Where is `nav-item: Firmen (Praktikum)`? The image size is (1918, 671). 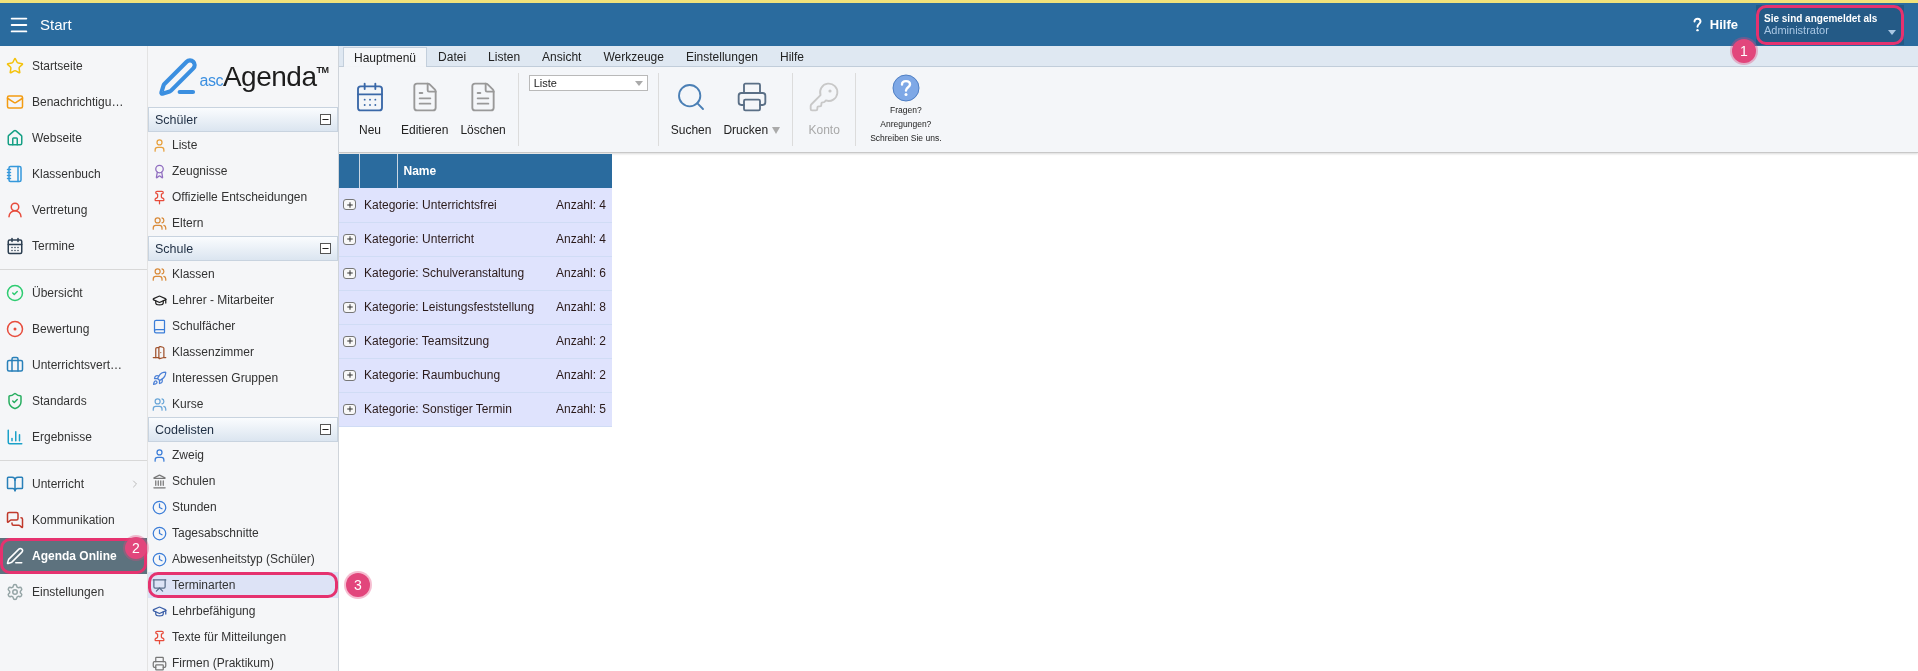 nav-item: Firmen (Praktikum) is located at coordinates (243, 660).